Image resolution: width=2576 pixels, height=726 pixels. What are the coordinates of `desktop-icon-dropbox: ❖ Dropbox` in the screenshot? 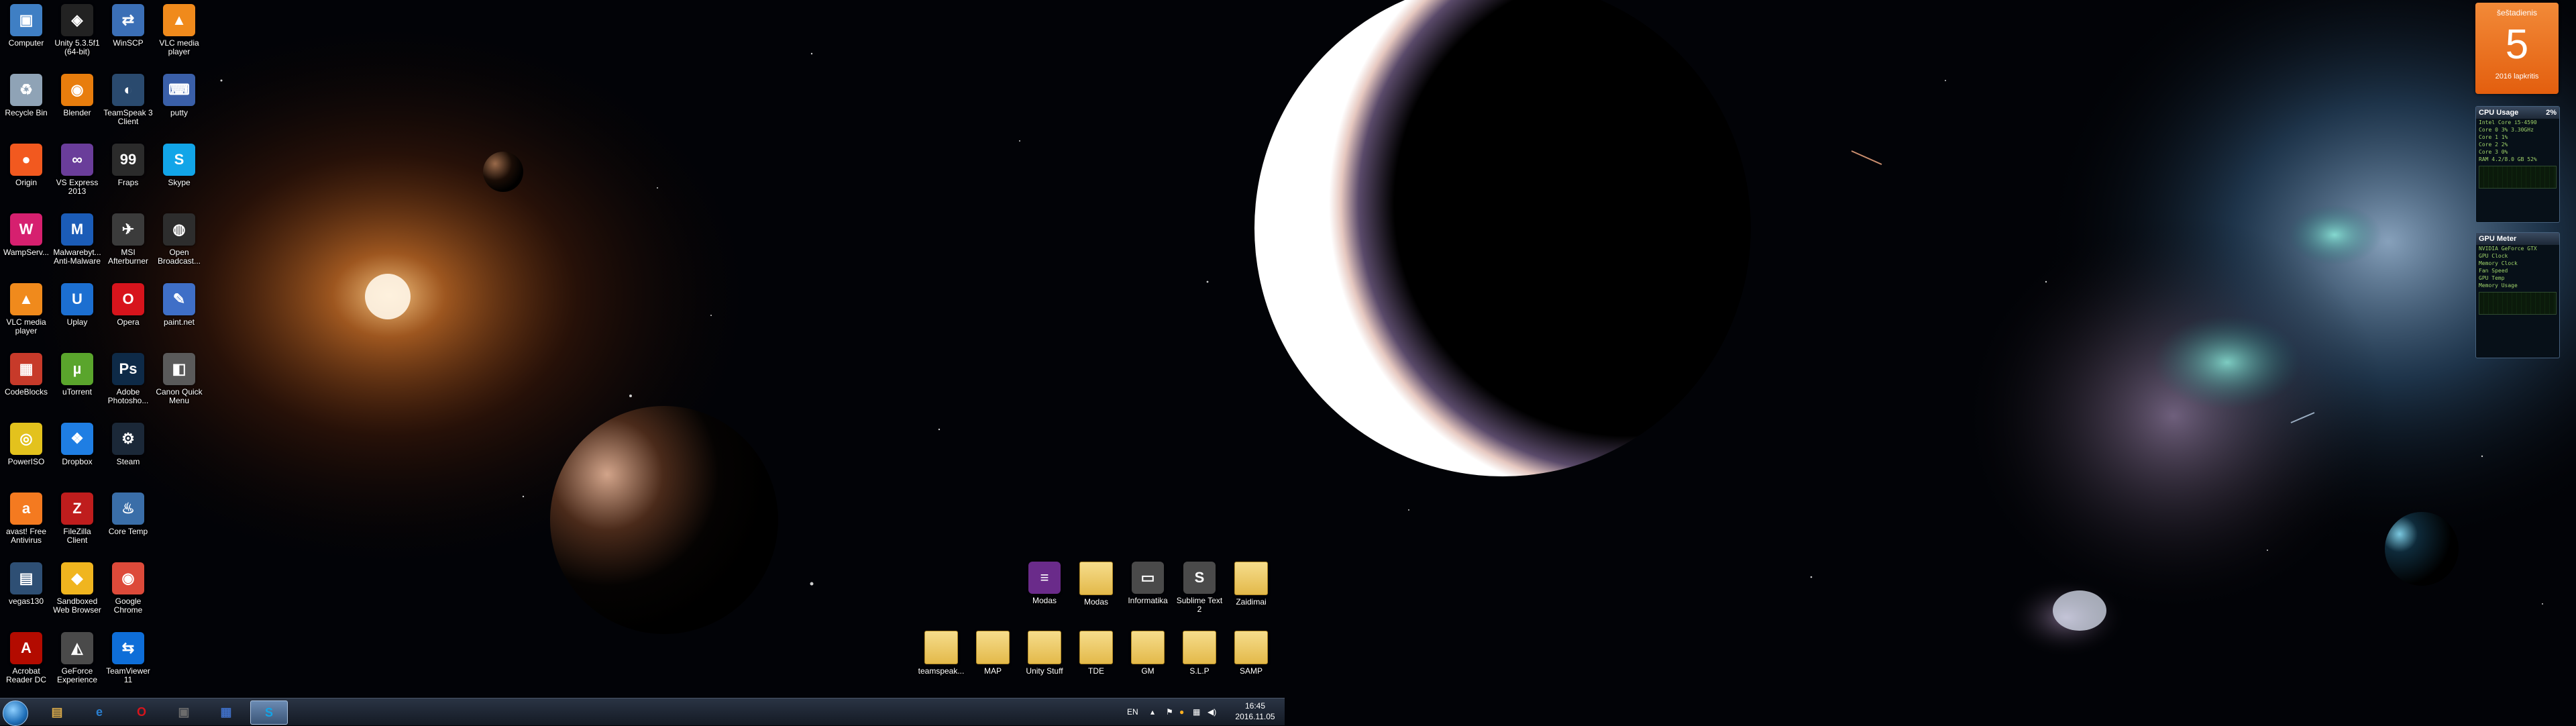 It's located at (77, 454).